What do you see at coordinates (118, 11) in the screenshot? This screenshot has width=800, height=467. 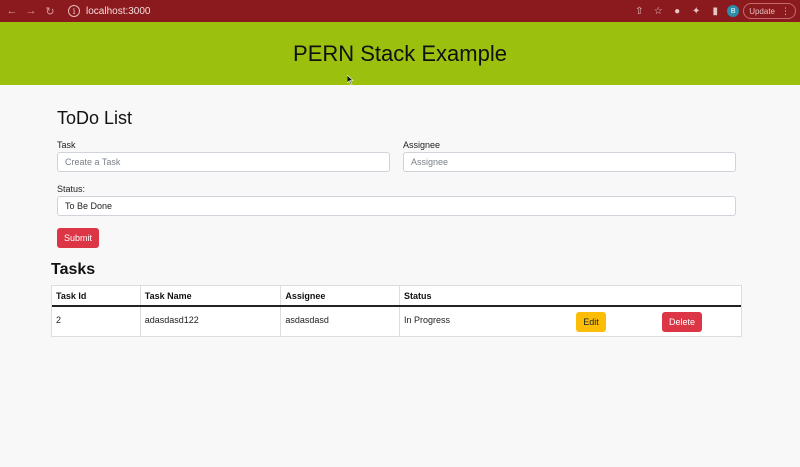 I see `url-text: localhost:3000` at bounding box center [118, 11].